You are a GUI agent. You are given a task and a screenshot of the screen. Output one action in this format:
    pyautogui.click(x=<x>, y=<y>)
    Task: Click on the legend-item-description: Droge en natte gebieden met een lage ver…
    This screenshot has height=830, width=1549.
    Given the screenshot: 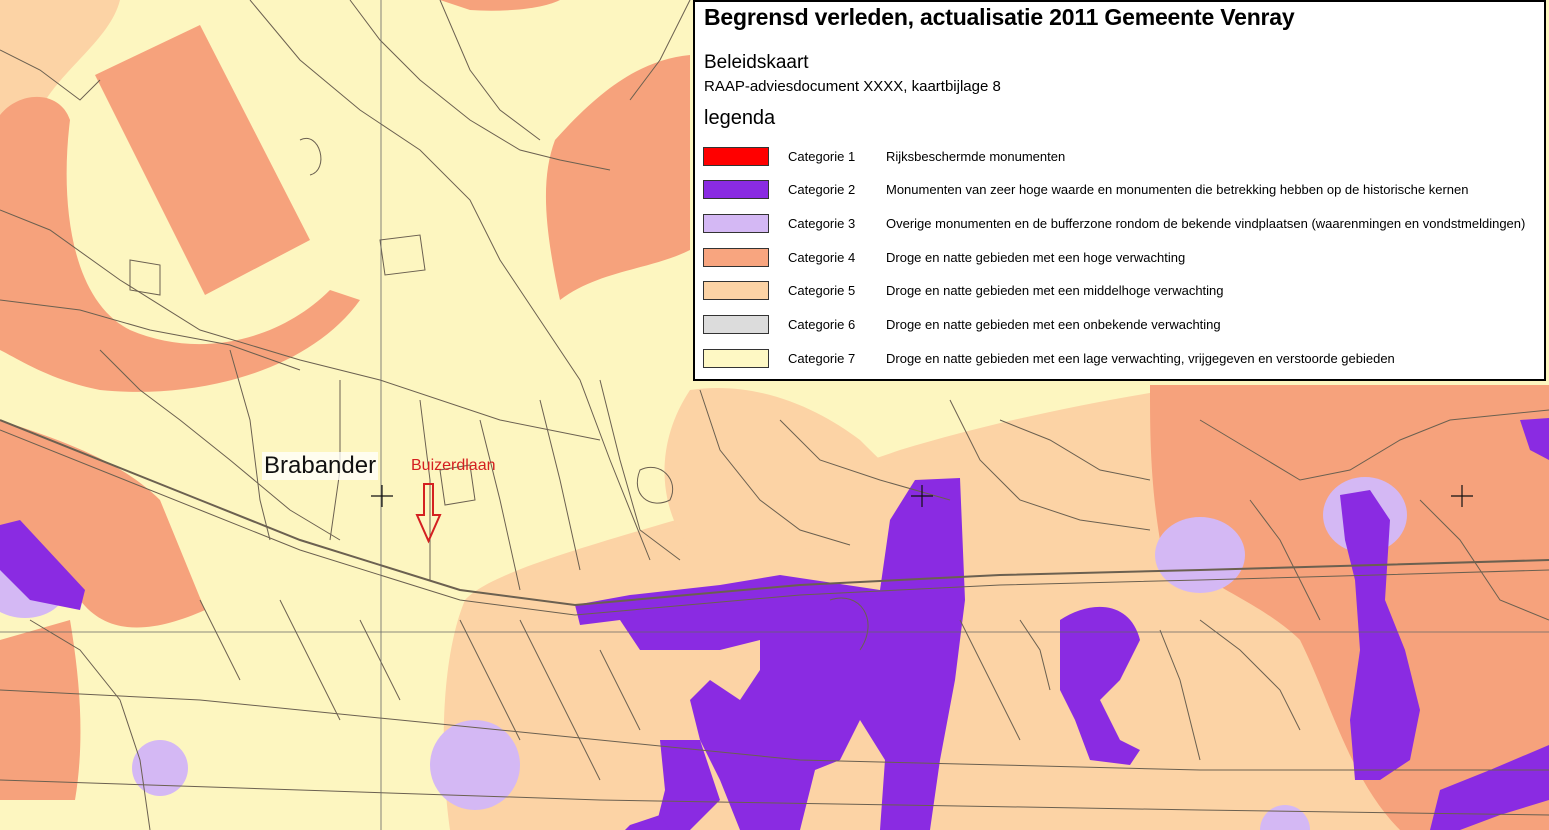 What is the action you would take?
    pyautogui.click(x=1140, y=358)
    